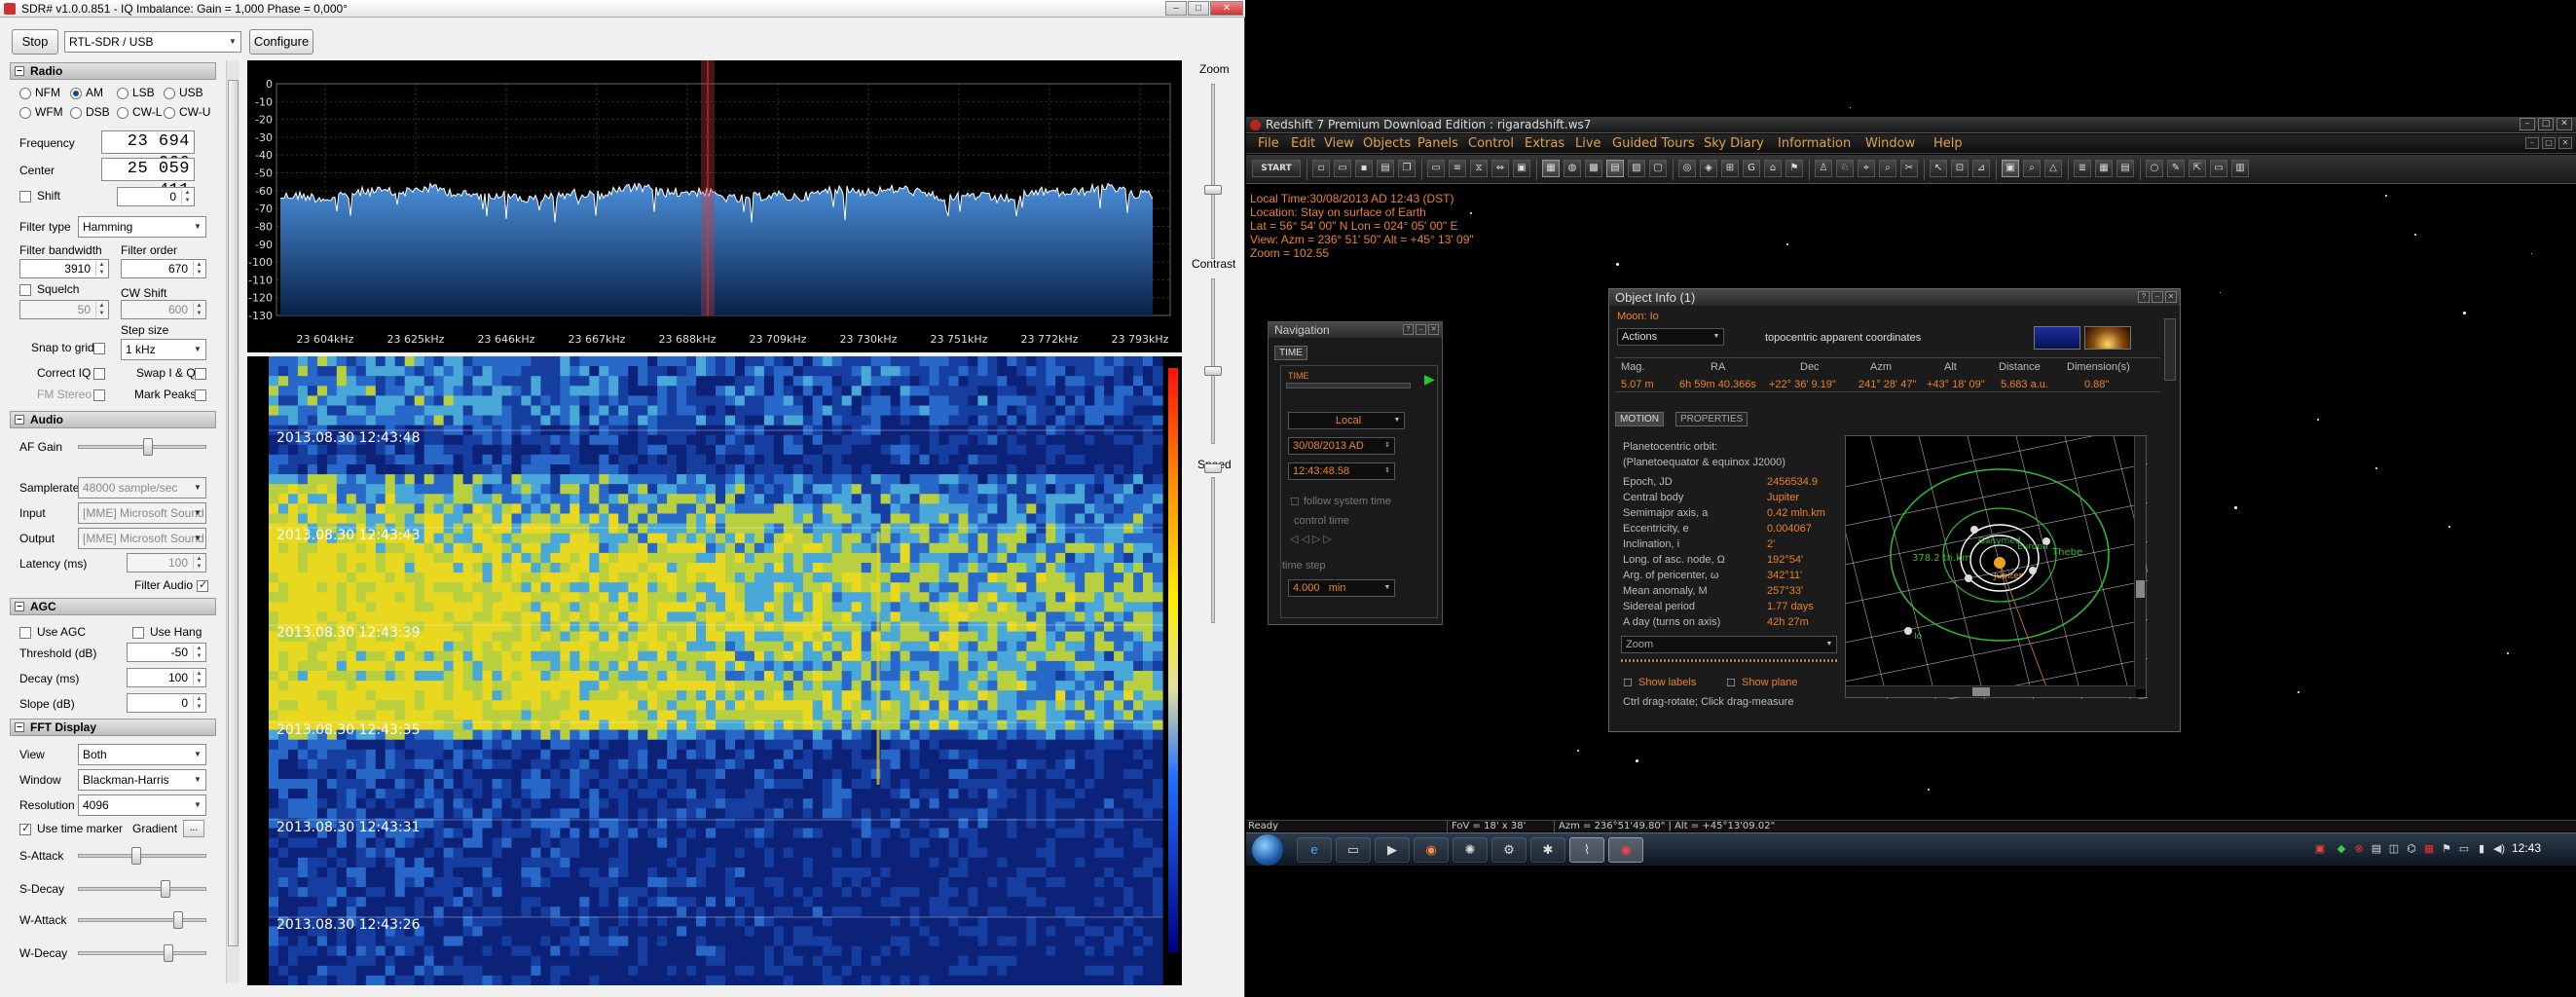 The height and width of the screenshot is (997, 2576). Describe the element at coordinates (99, 374) in the screenshot. I see `correct-iq-checkbox` at that location.